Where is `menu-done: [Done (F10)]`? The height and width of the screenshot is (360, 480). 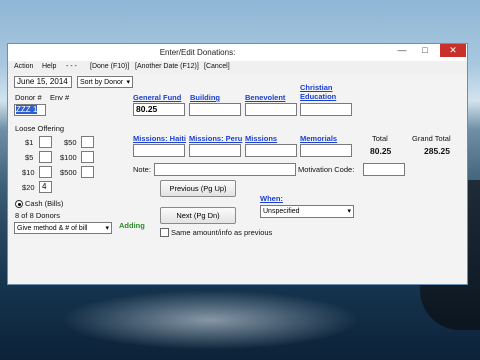
menu-done: [Done (F10)] is located at coordinates (109, 66).